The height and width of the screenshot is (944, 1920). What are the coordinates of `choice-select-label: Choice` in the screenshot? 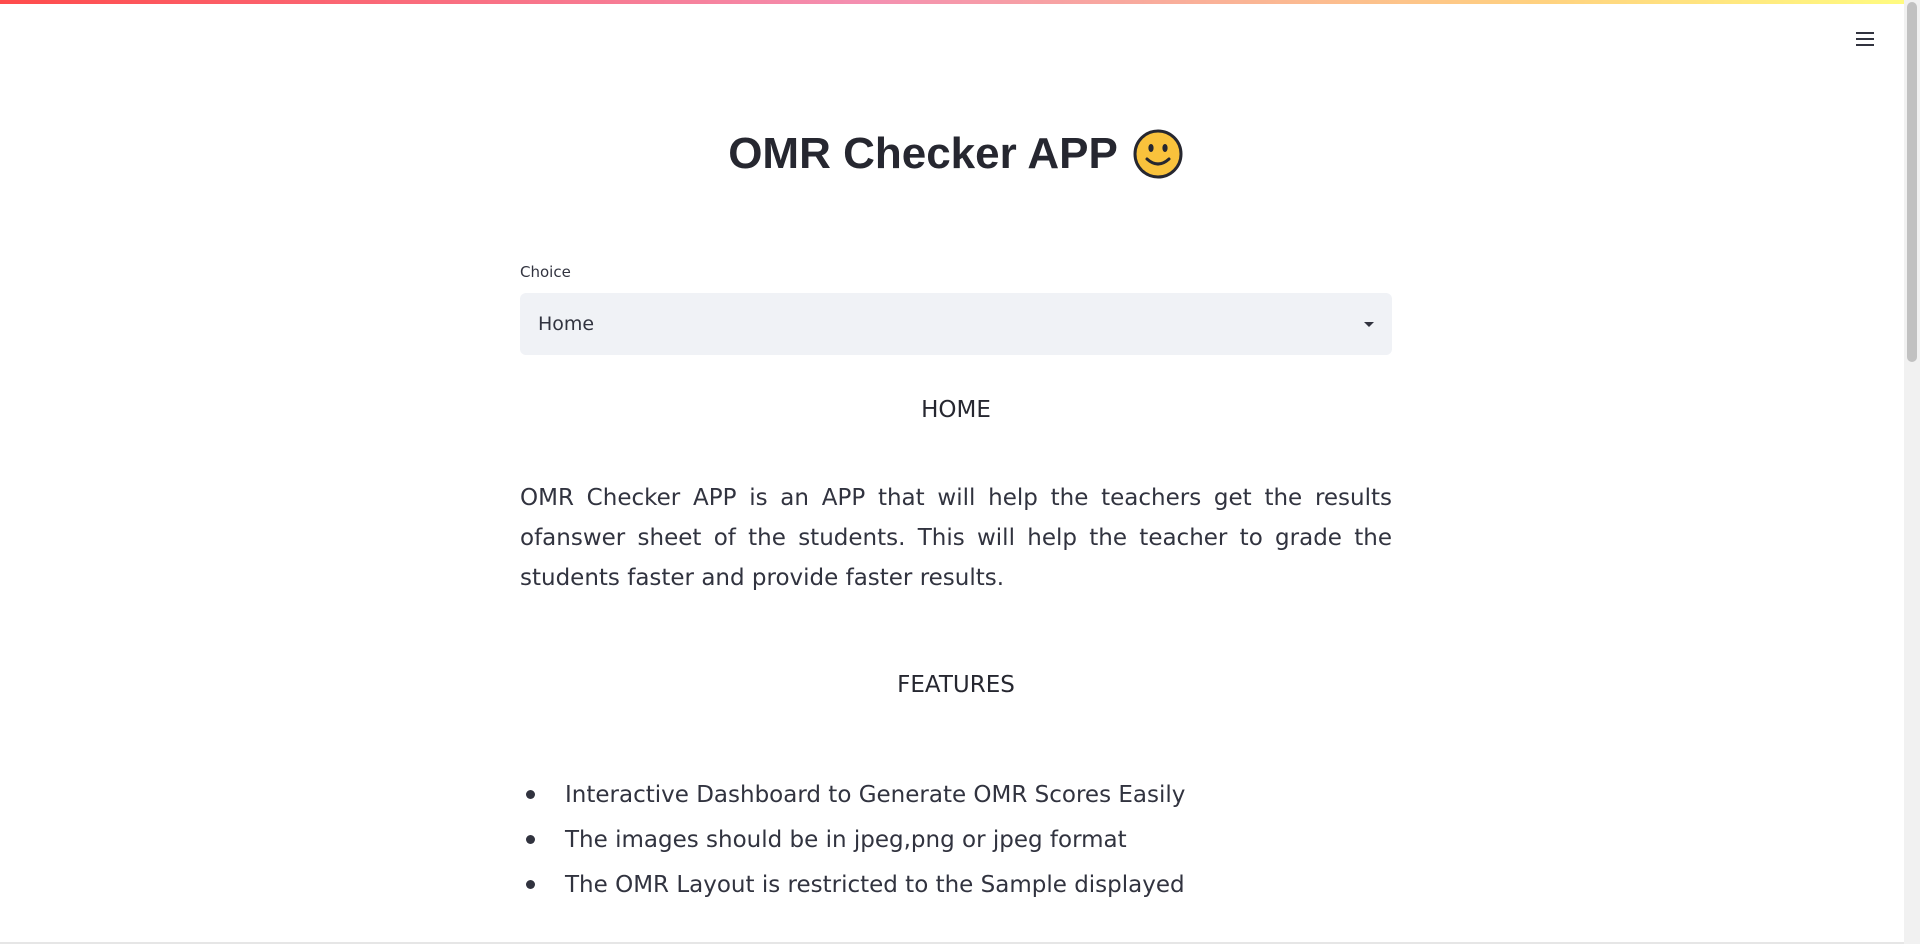 It's located at (545, 272).